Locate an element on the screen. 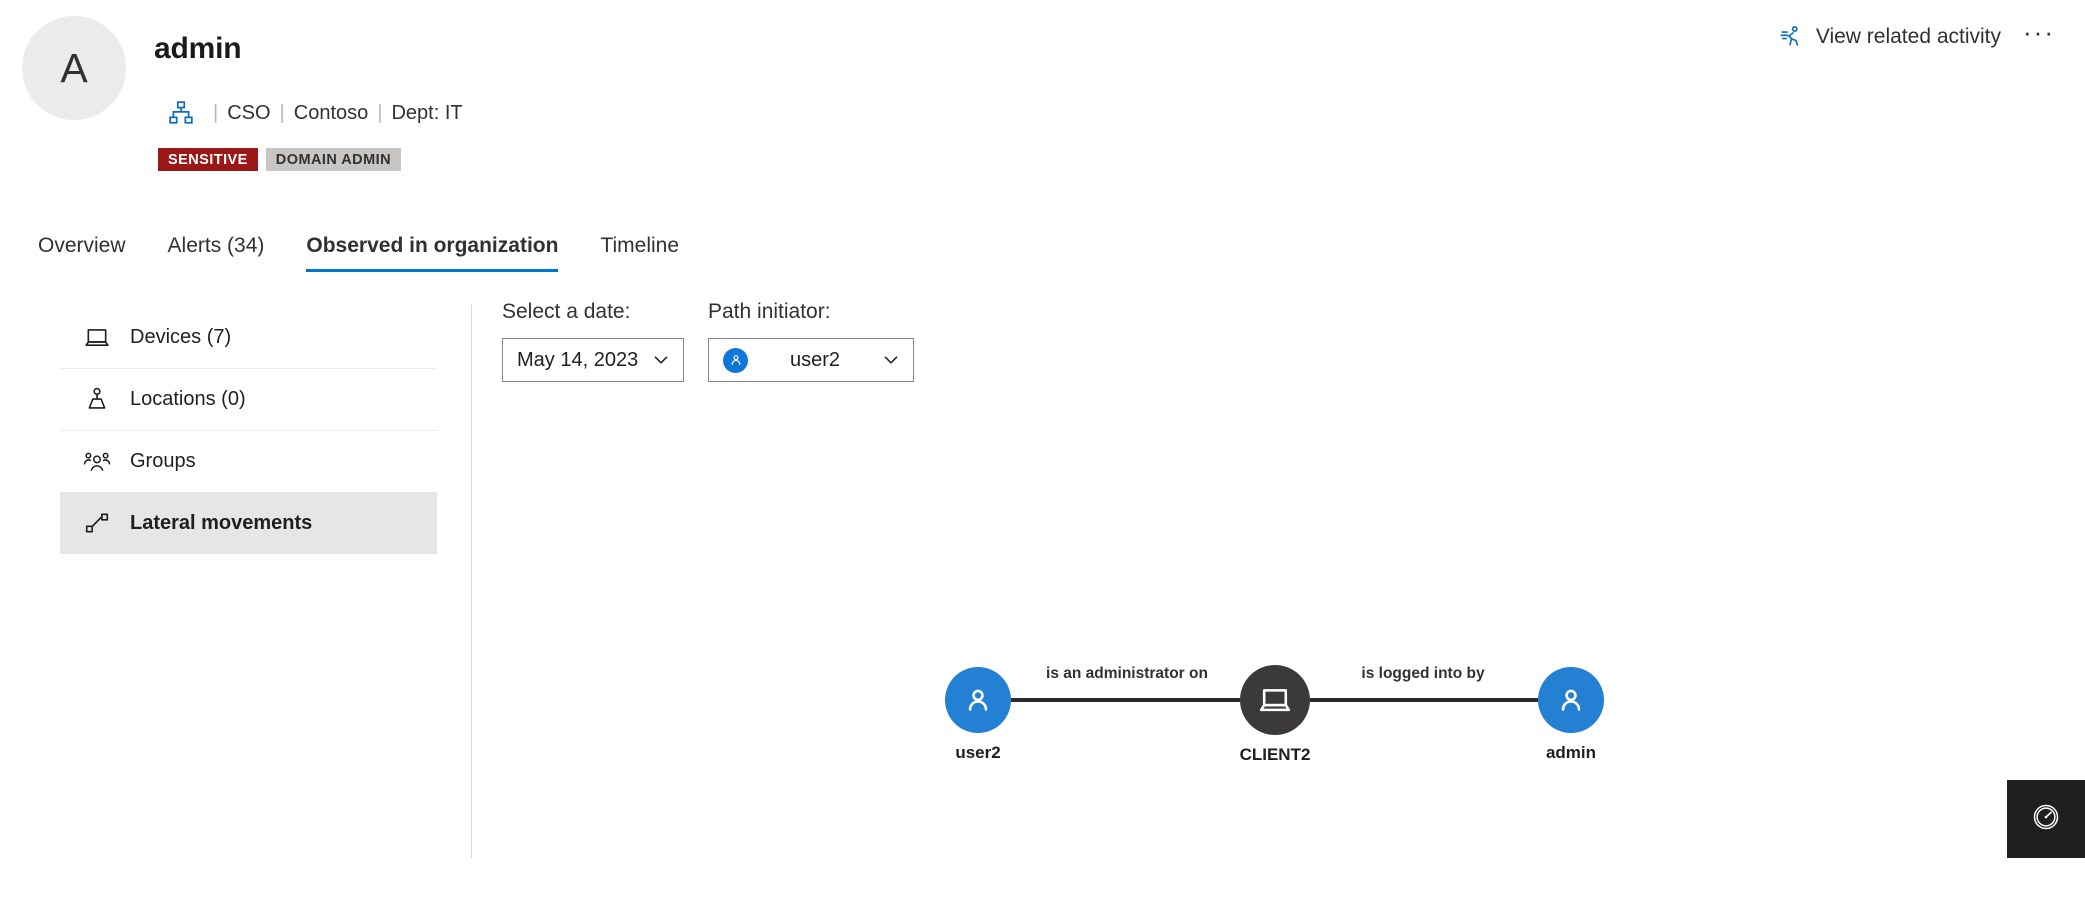 The width and height of the screenshot is (2085, 913). tab-observed-in-organization: Observed in organization is located at coordinates (432, 250).